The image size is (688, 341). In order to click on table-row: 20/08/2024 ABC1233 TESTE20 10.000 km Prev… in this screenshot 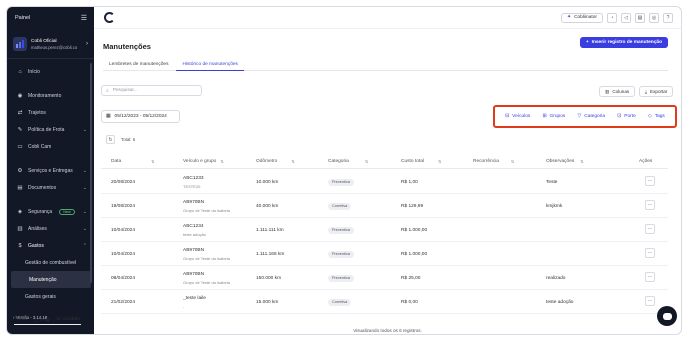, I will do `click(384, 182)`.